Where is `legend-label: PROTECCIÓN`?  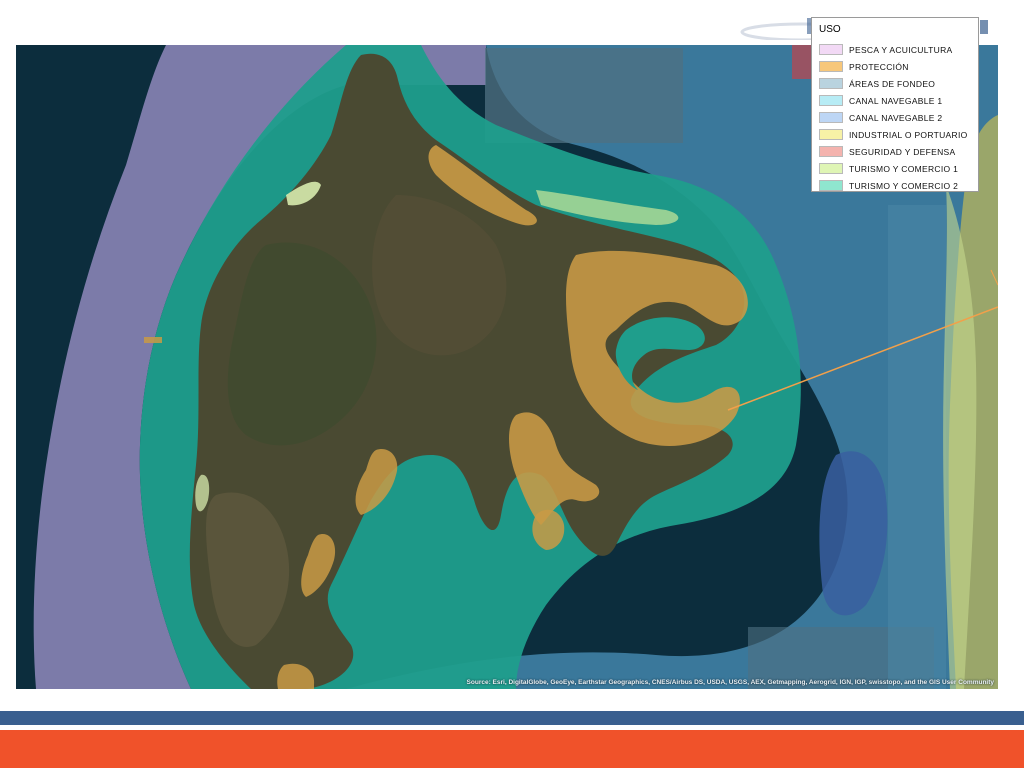 legend-label: PROTECCIÓN is located at coordinates (879, 66).